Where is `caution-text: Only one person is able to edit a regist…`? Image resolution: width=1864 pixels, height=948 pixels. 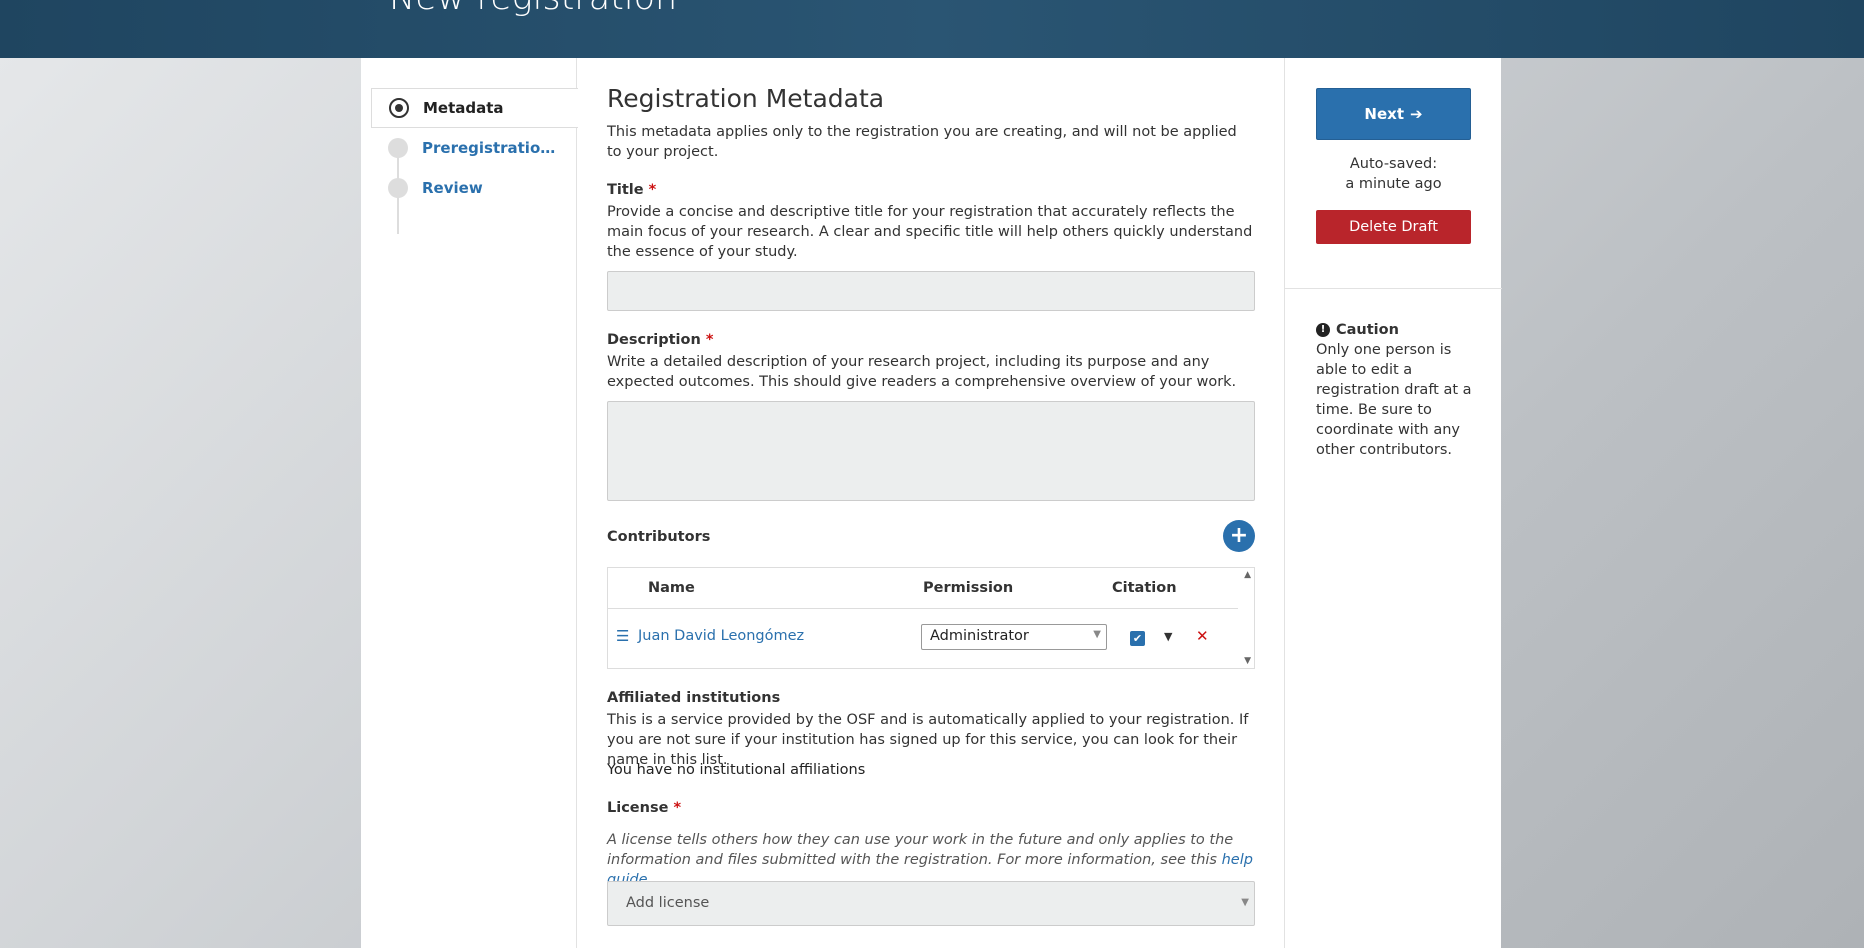 caution-text: Only one person is able to edit a regist… is located at coordinates (1394, 400).